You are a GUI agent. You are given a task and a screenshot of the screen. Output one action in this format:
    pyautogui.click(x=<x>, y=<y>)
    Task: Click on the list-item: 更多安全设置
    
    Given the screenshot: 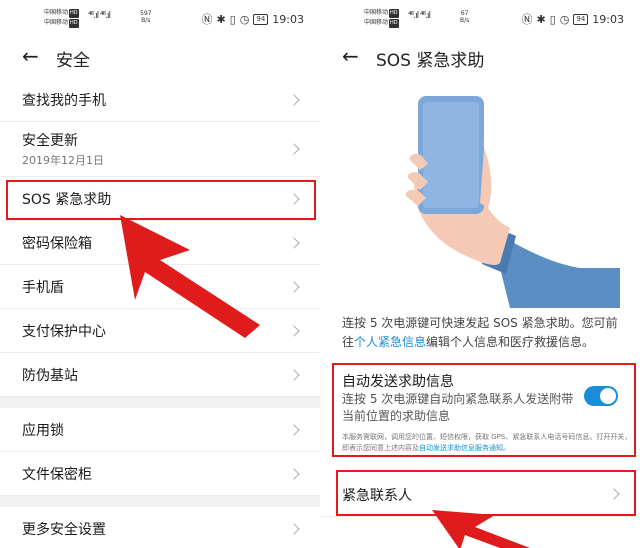 What is the action you would take?
    pyautogui.click(x=160, y=527)
    